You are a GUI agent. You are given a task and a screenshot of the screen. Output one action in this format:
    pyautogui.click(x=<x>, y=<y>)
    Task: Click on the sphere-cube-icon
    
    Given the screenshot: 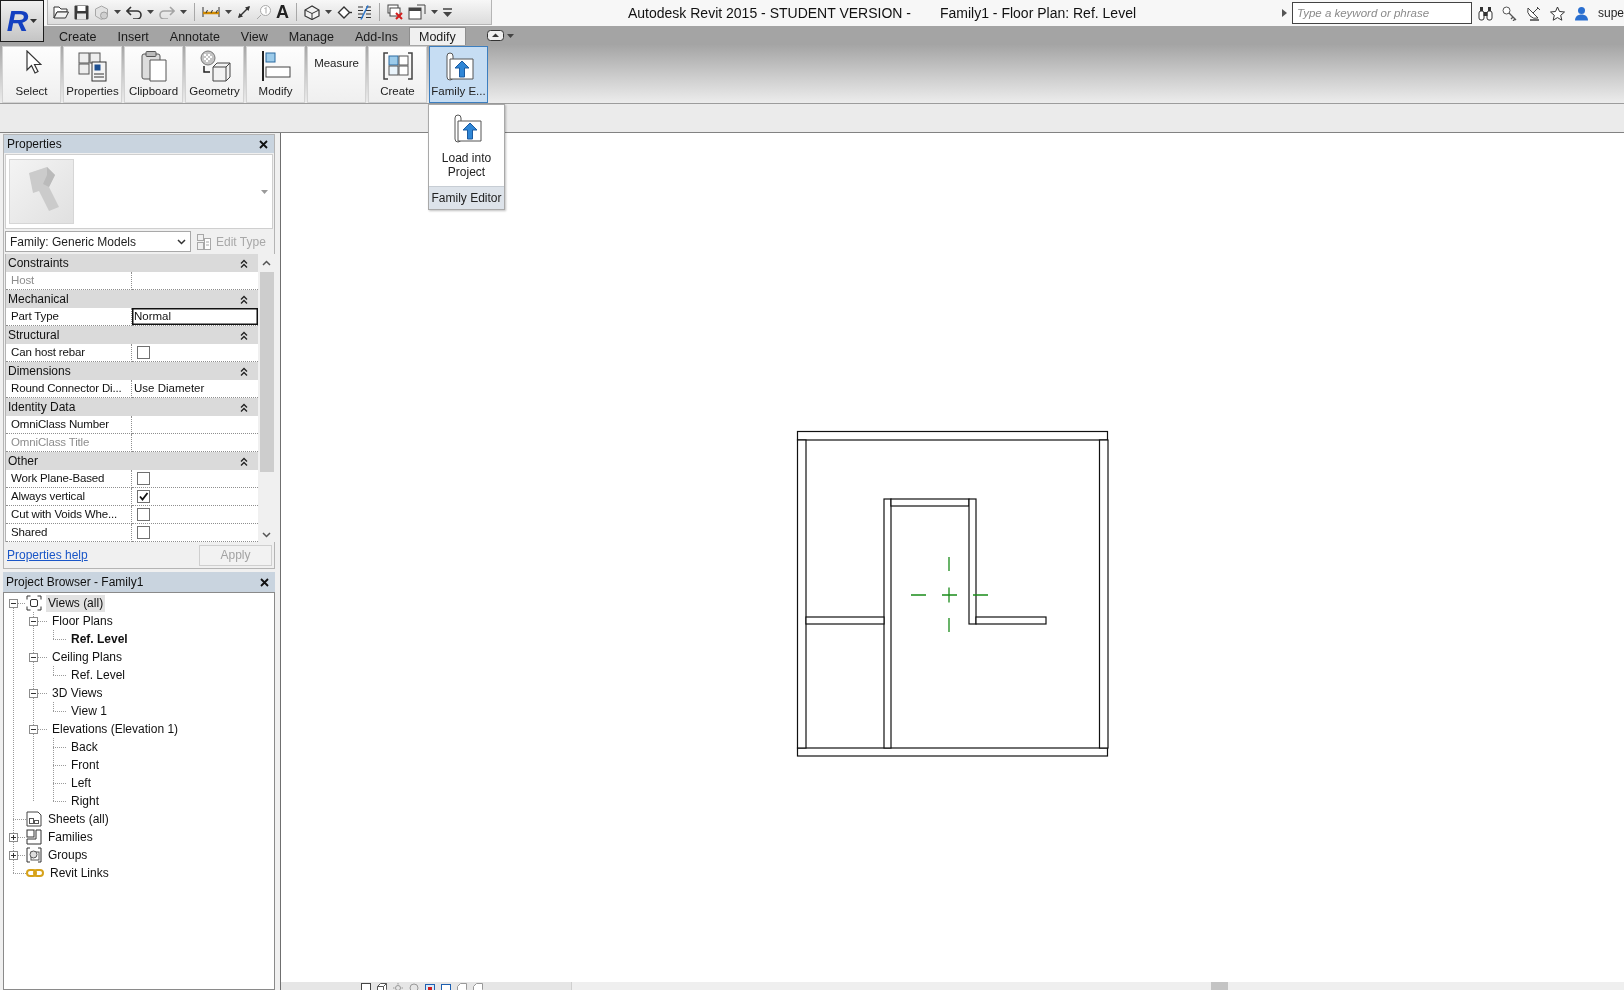 What is the action you would take?
    pyautogui.click(x=214, y=66)
    